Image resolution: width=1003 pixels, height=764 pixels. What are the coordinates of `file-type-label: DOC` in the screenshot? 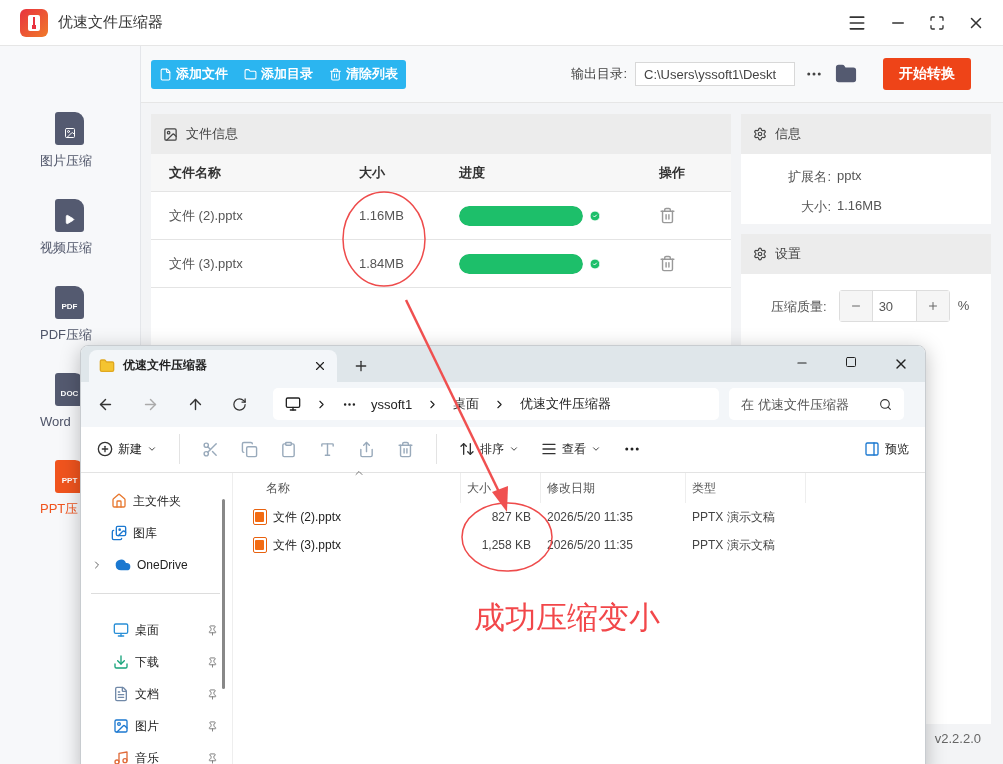 It's located at (69, 393).